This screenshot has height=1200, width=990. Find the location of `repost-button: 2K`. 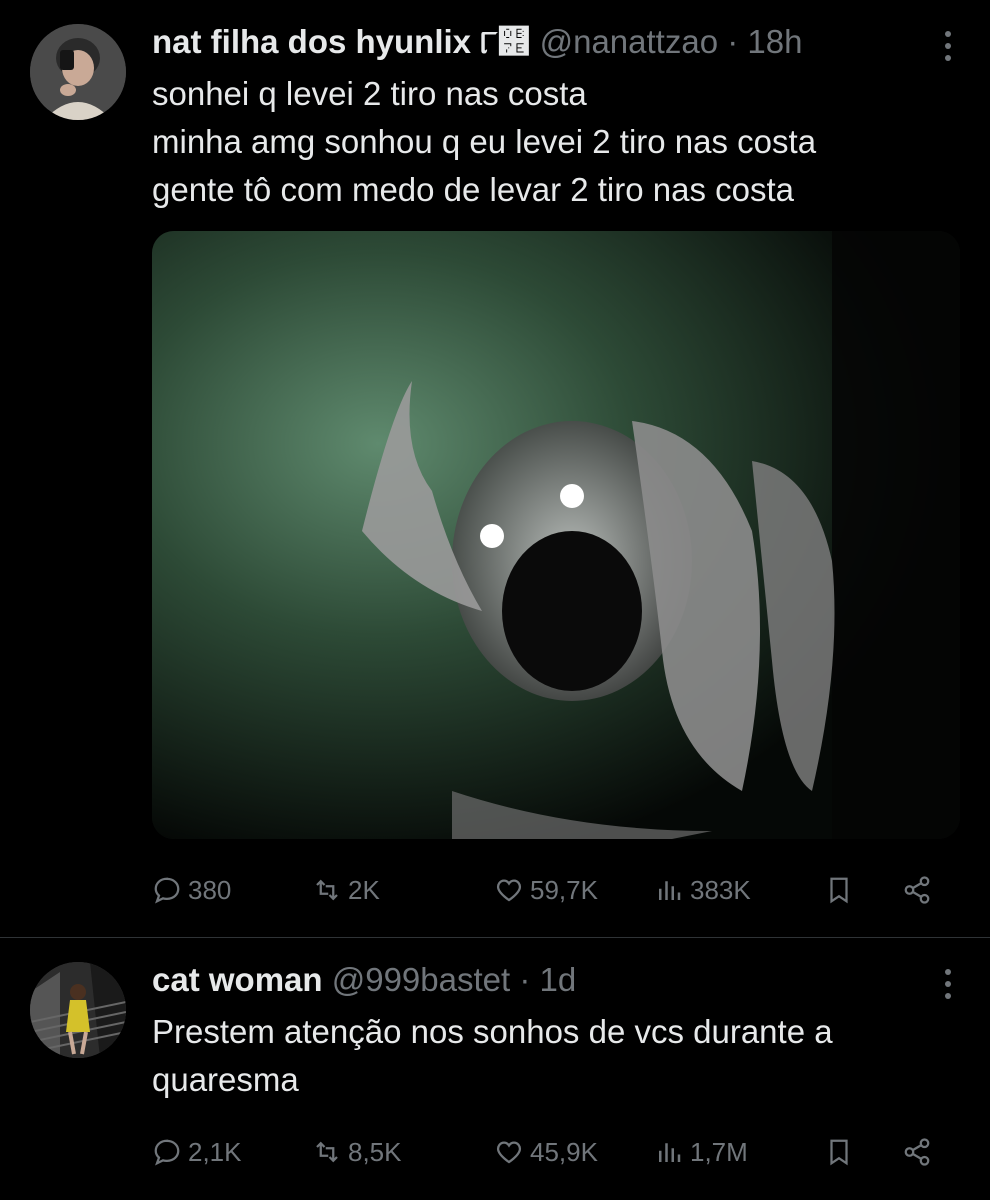

repost-button: 2K is located at coordinates (346, 890).